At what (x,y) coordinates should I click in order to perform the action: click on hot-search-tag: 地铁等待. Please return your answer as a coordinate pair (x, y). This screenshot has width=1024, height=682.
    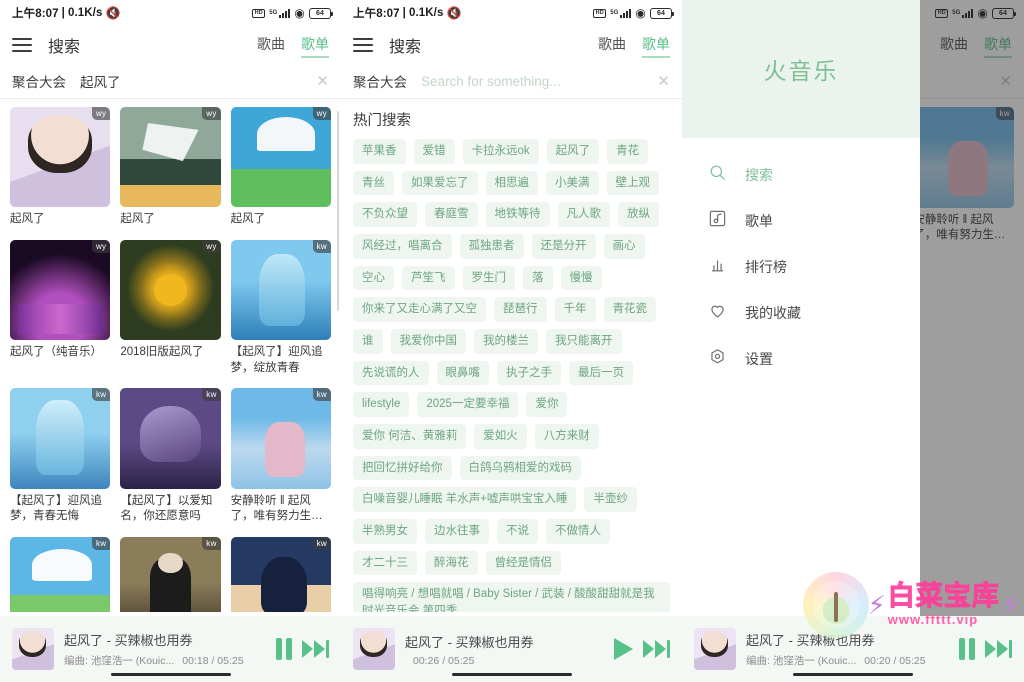
    Looking at the image, I should click on (517, 215).